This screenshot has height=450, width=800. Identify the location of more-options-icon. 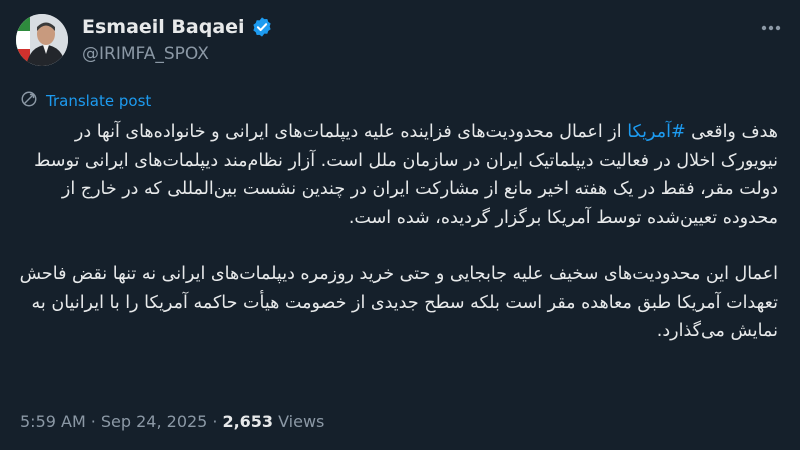
(771, 28).